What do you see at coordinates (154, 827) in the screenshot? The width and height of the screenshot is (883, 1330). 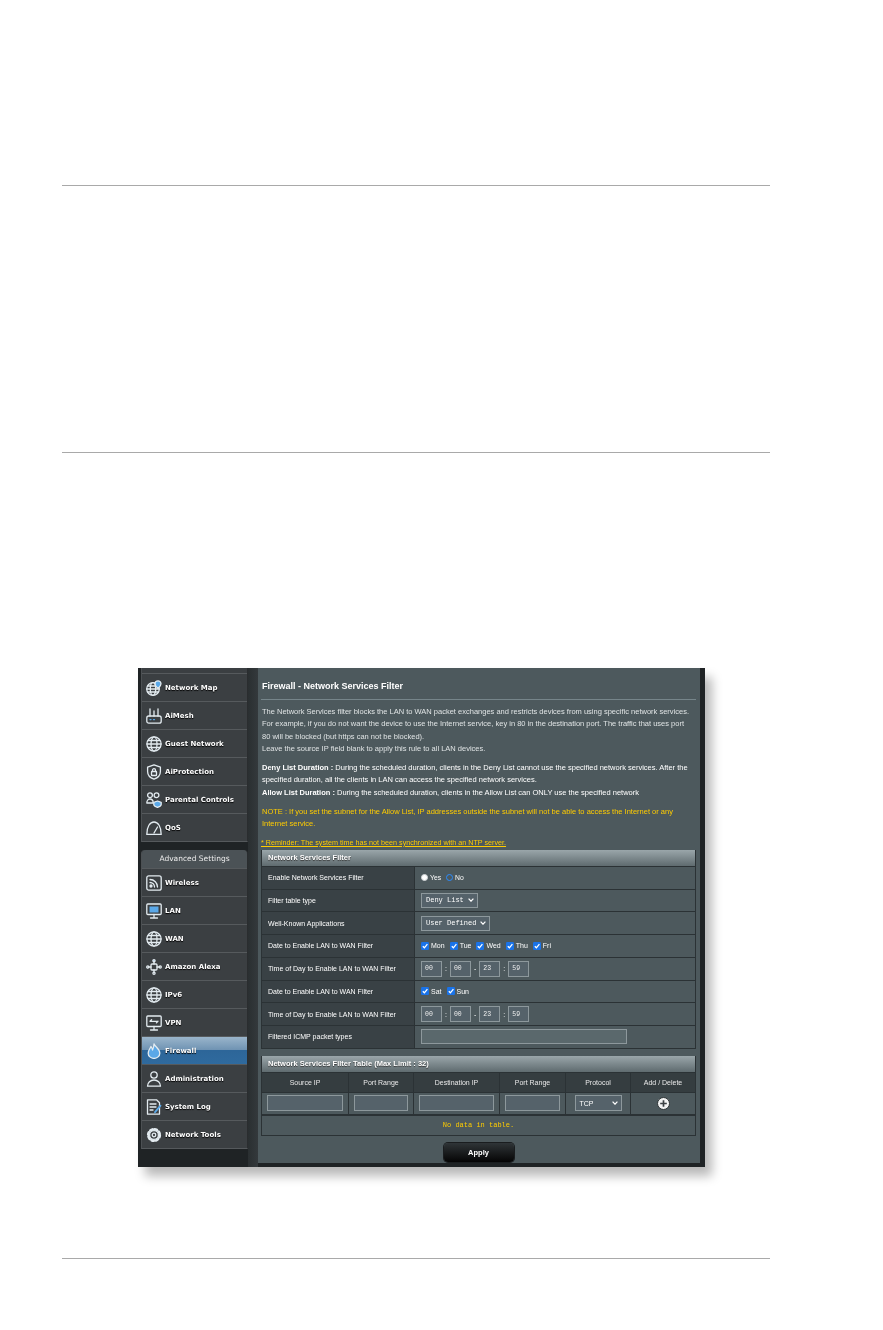 I see `gauge-icon` at bounding box center [154, 827].